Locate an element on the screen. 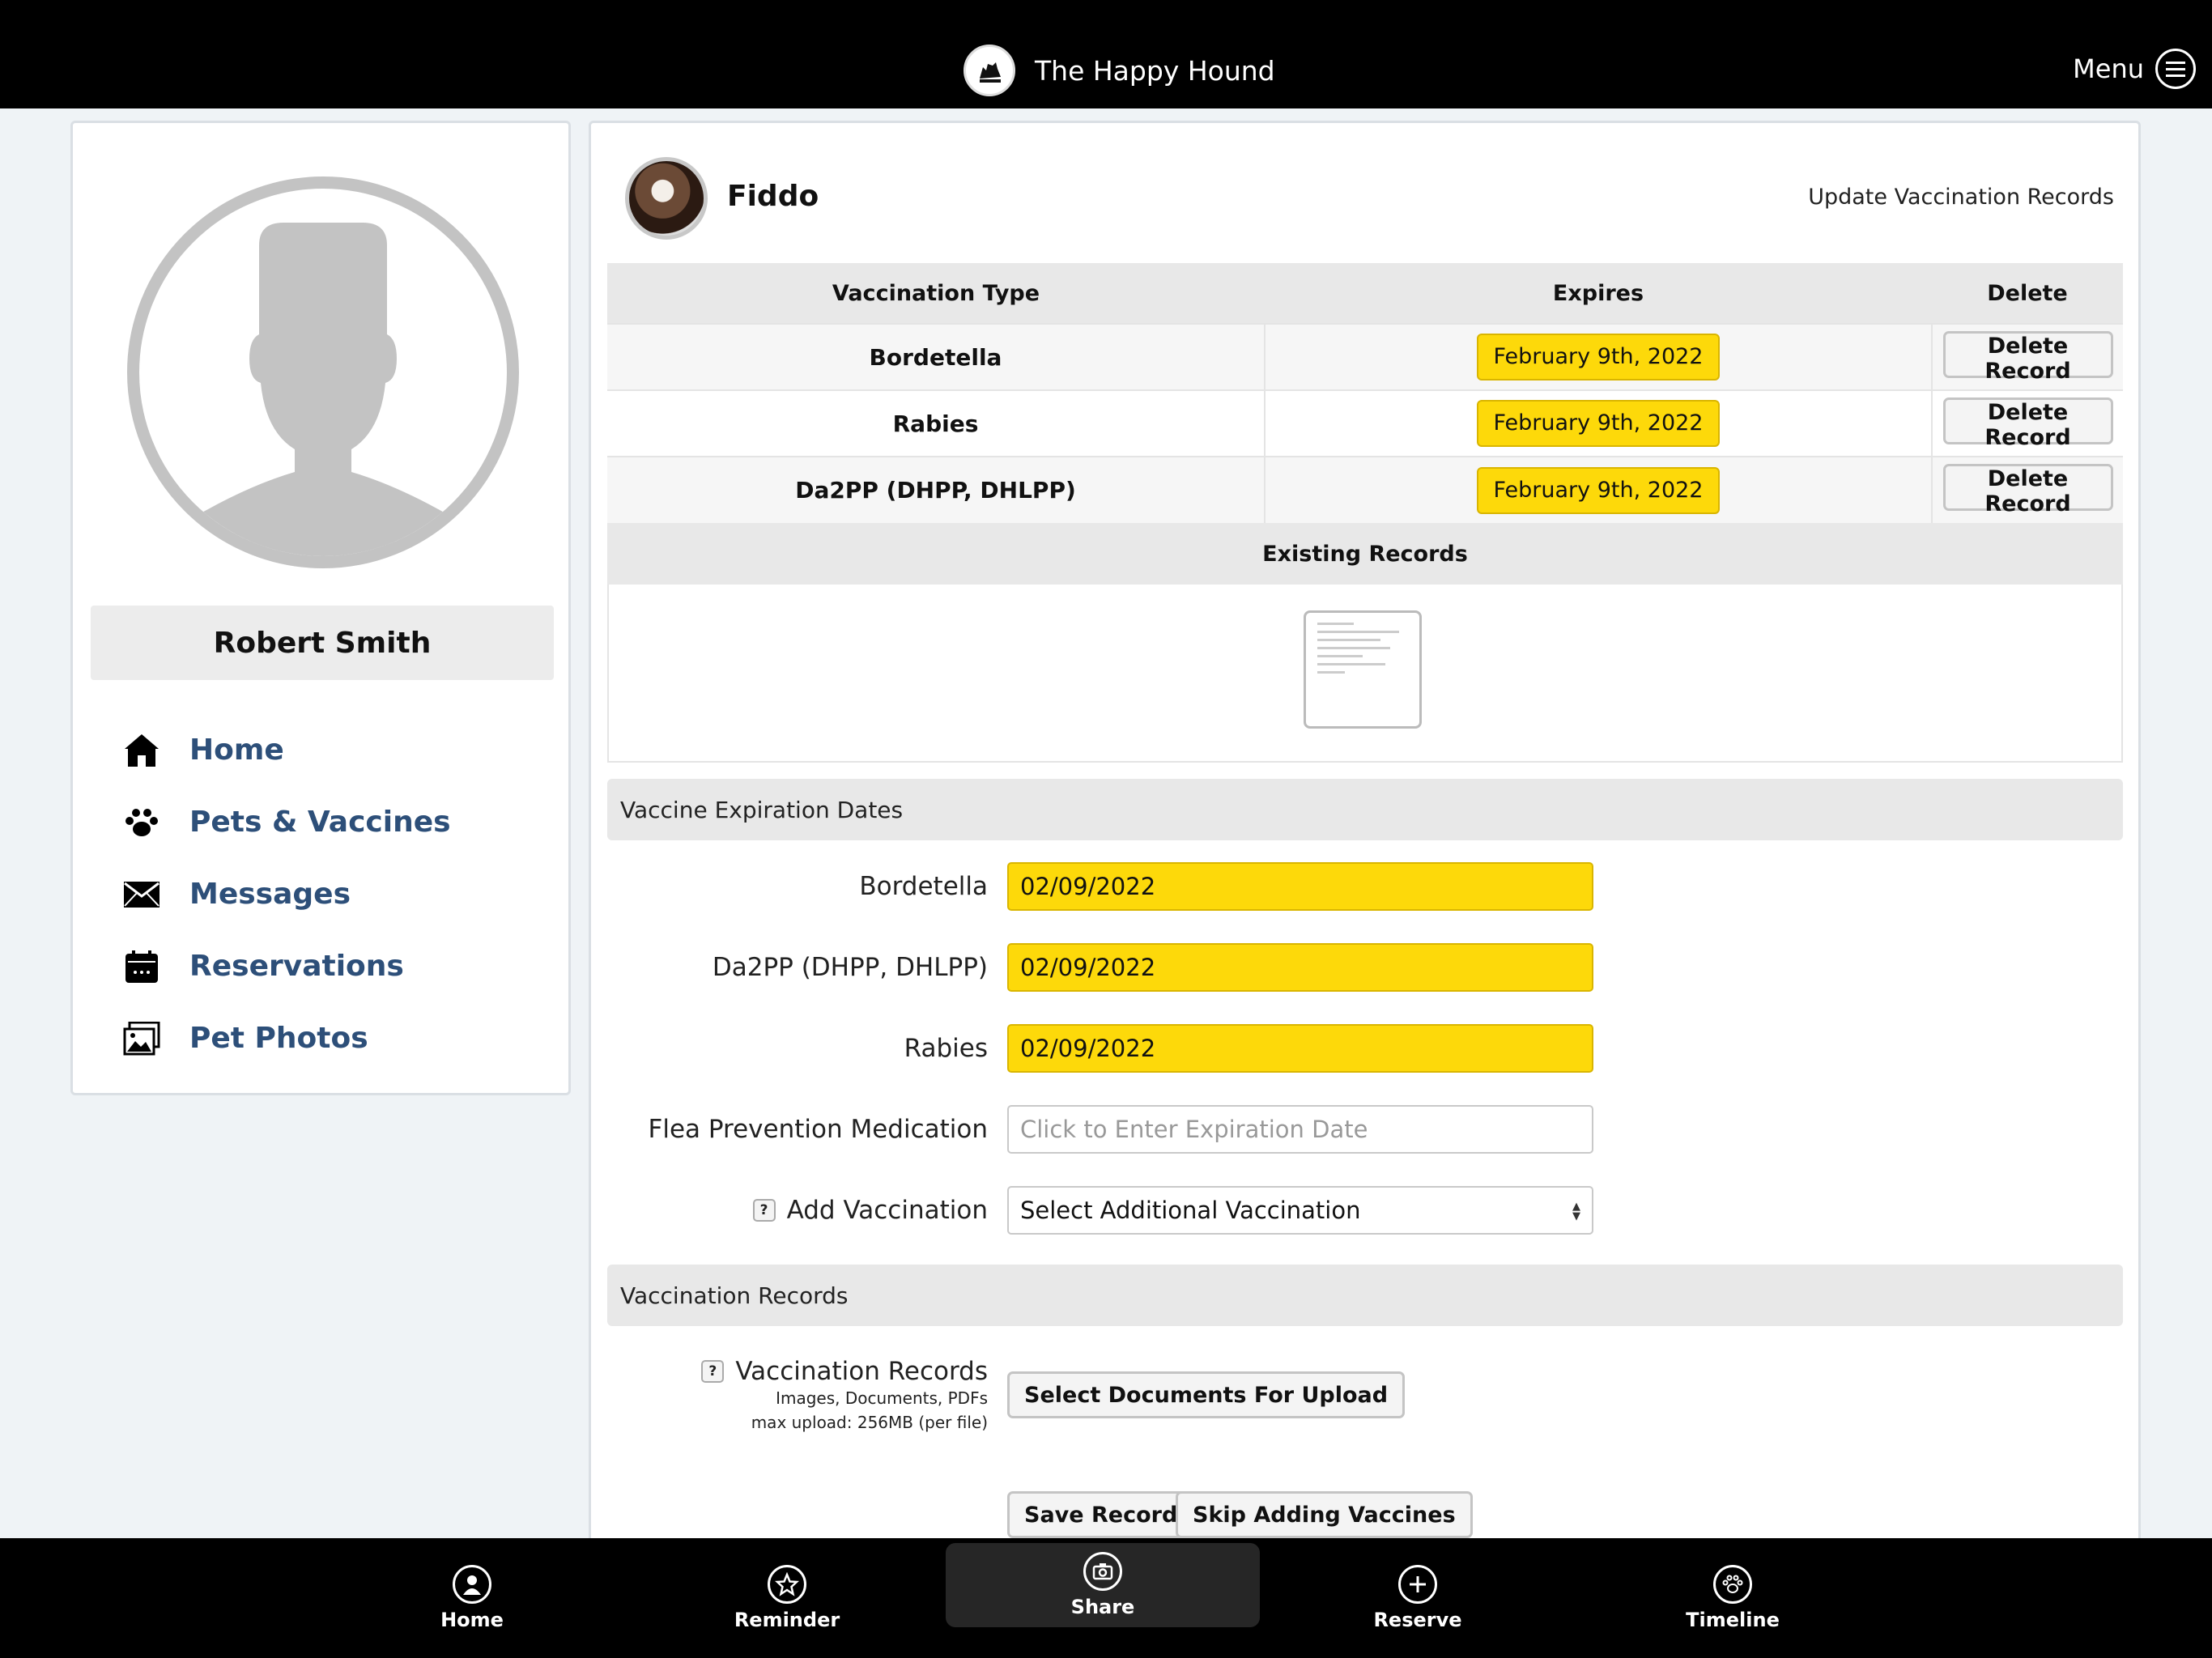  bordetella-date-field: 02/09/2022 is located at coordinates (1300, 886).